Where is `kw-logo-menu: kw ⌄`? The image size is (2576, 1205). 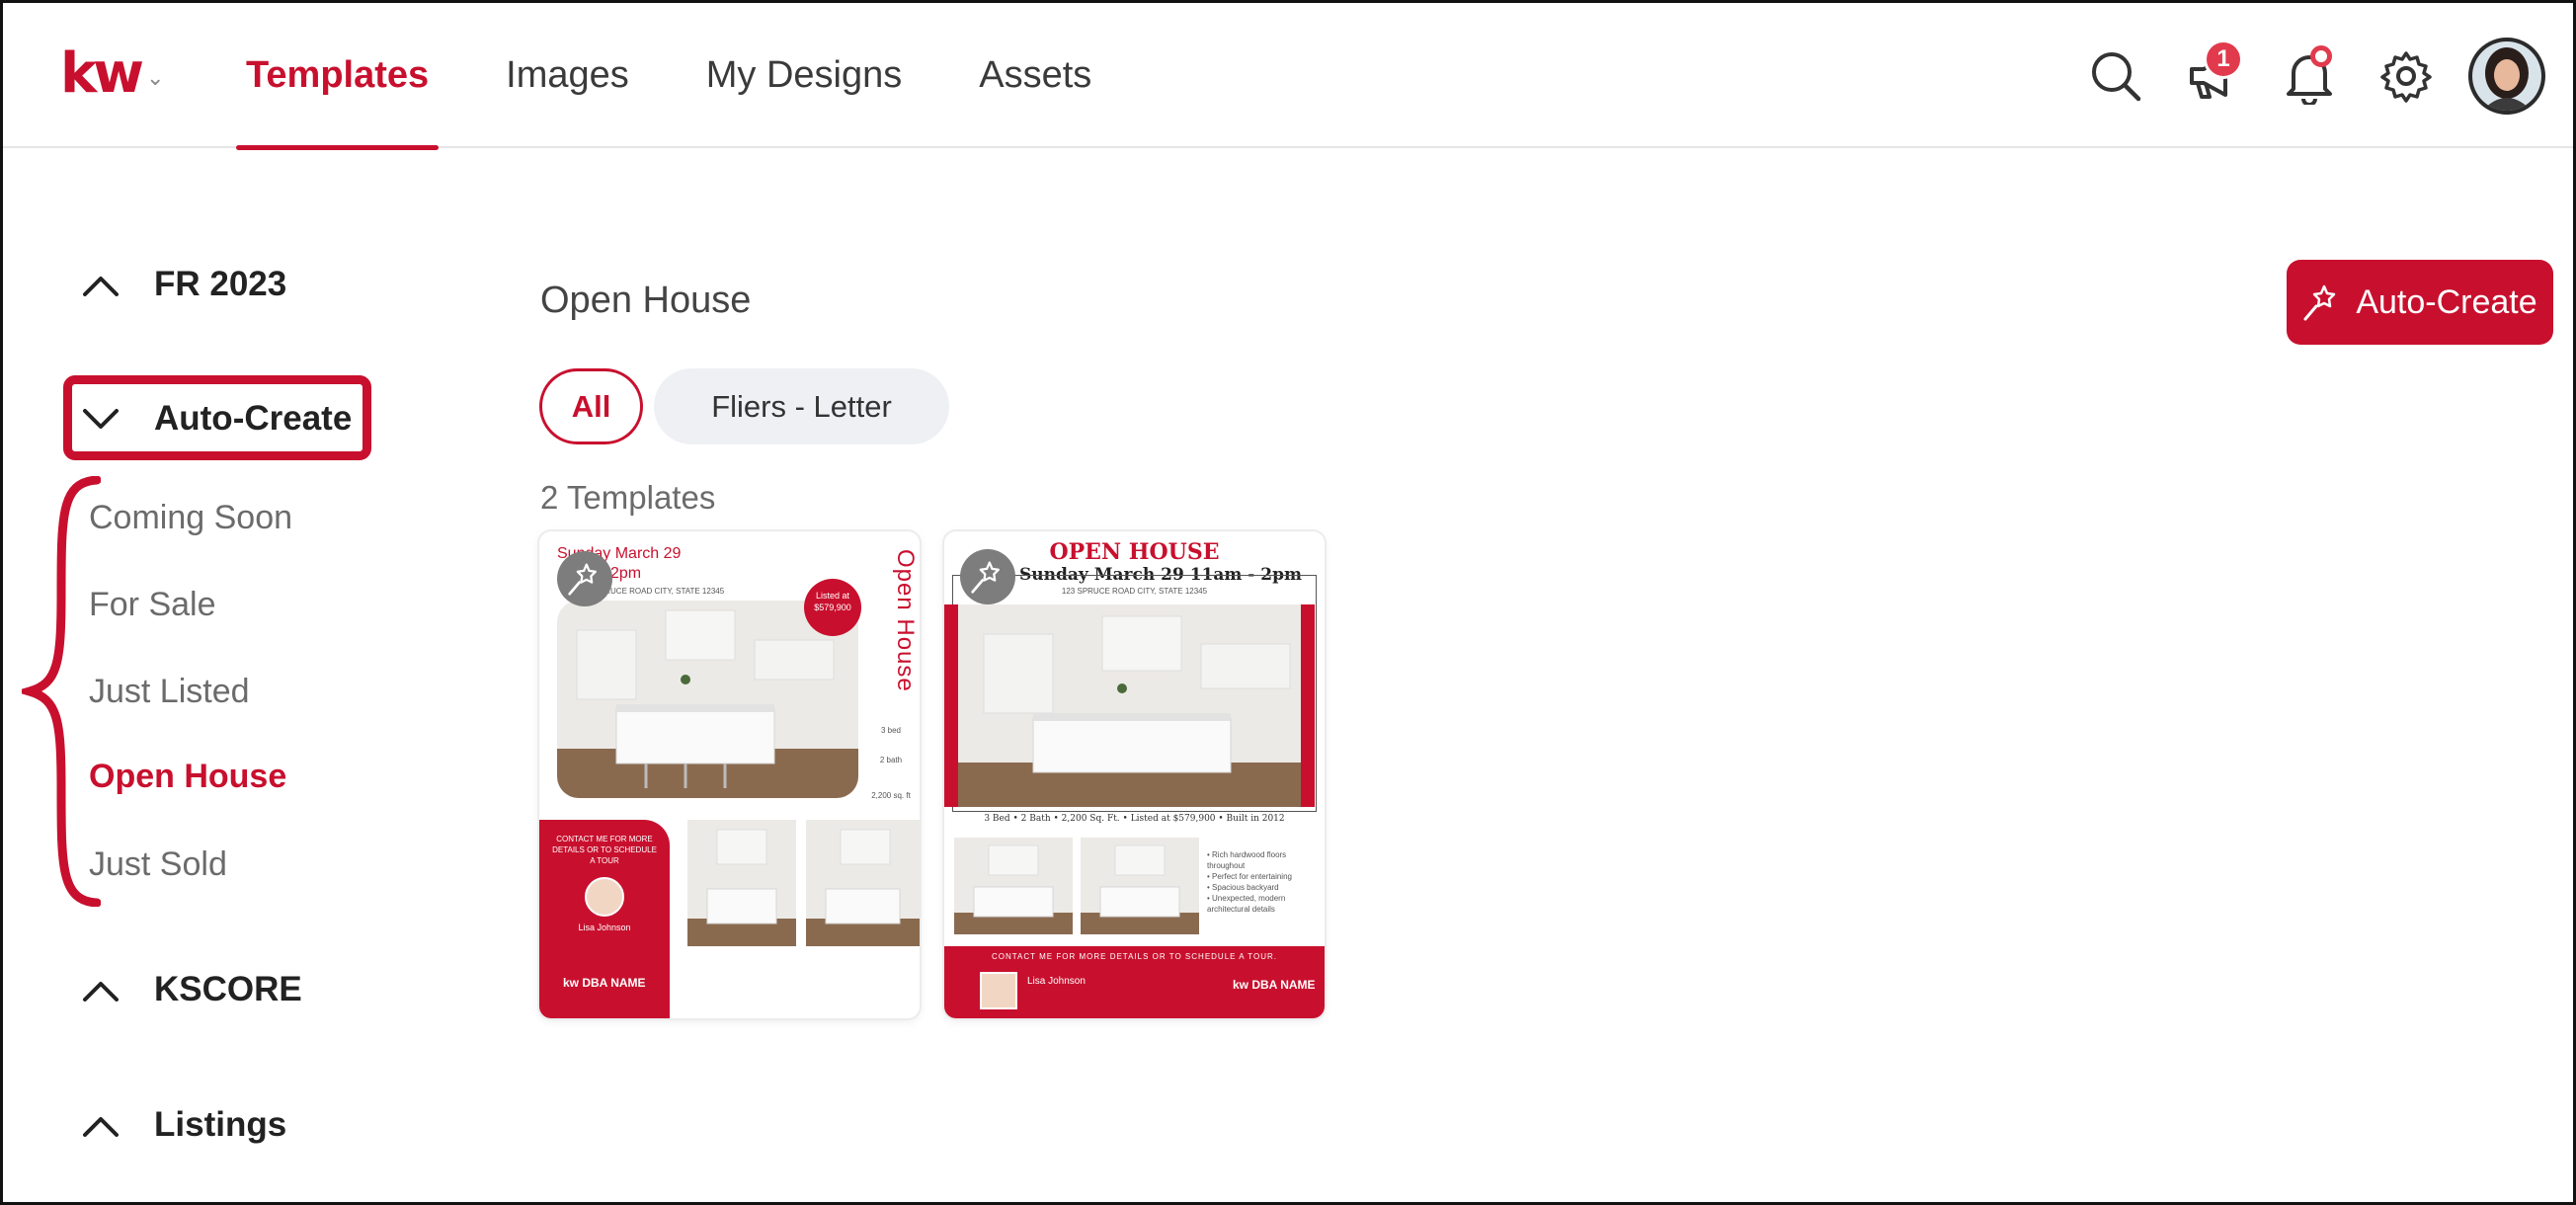 kw-logo-menu: kw ⌄ is located at coordinates (112, 74).